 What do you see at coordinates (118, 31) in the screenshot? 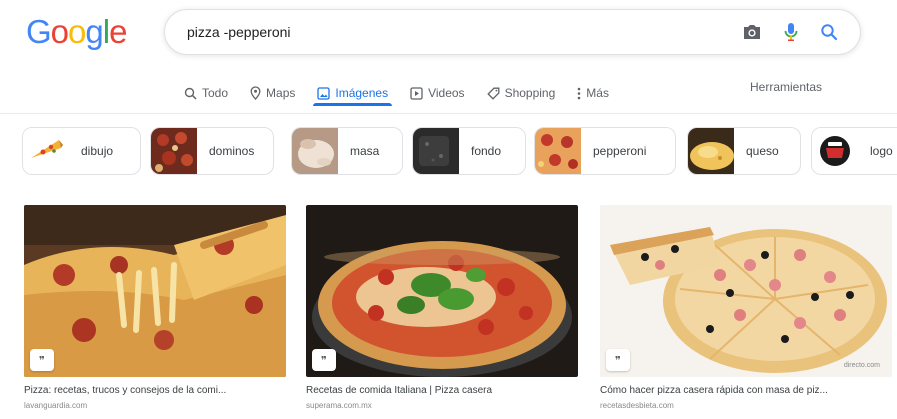
I see `logo-letter: e` at bounding box center [118, 31].